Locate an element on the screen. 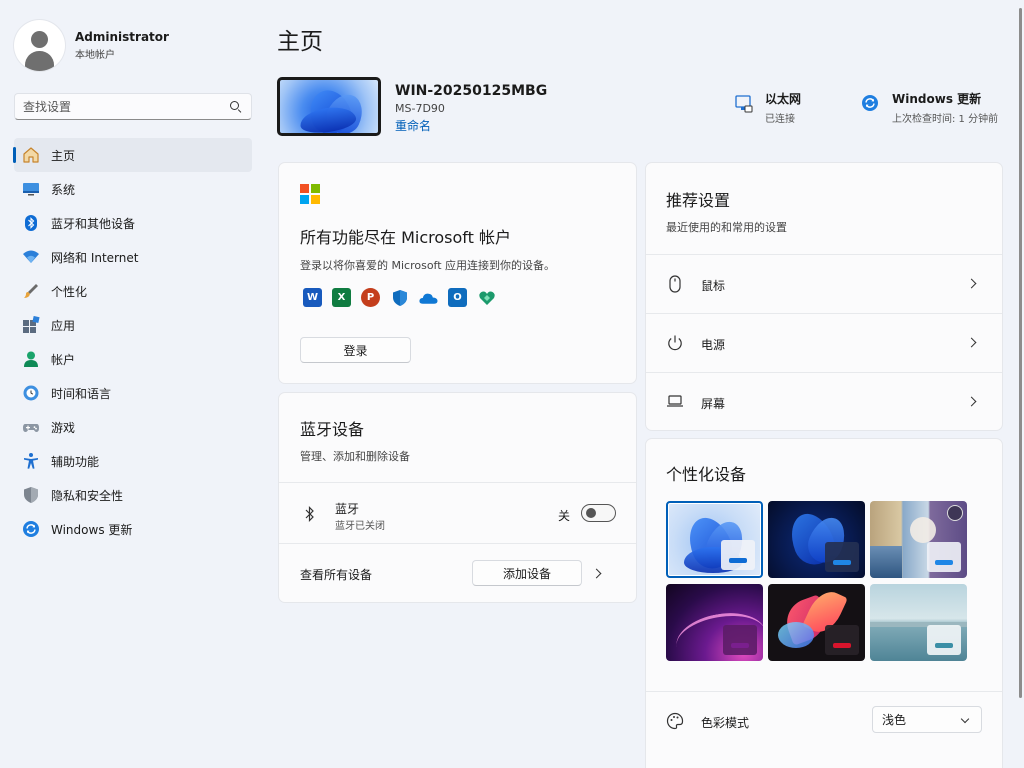 The height and width of the screenshot is (768, 1024). personalization-title: 个性化设备 is located at coordinates (706, 474).